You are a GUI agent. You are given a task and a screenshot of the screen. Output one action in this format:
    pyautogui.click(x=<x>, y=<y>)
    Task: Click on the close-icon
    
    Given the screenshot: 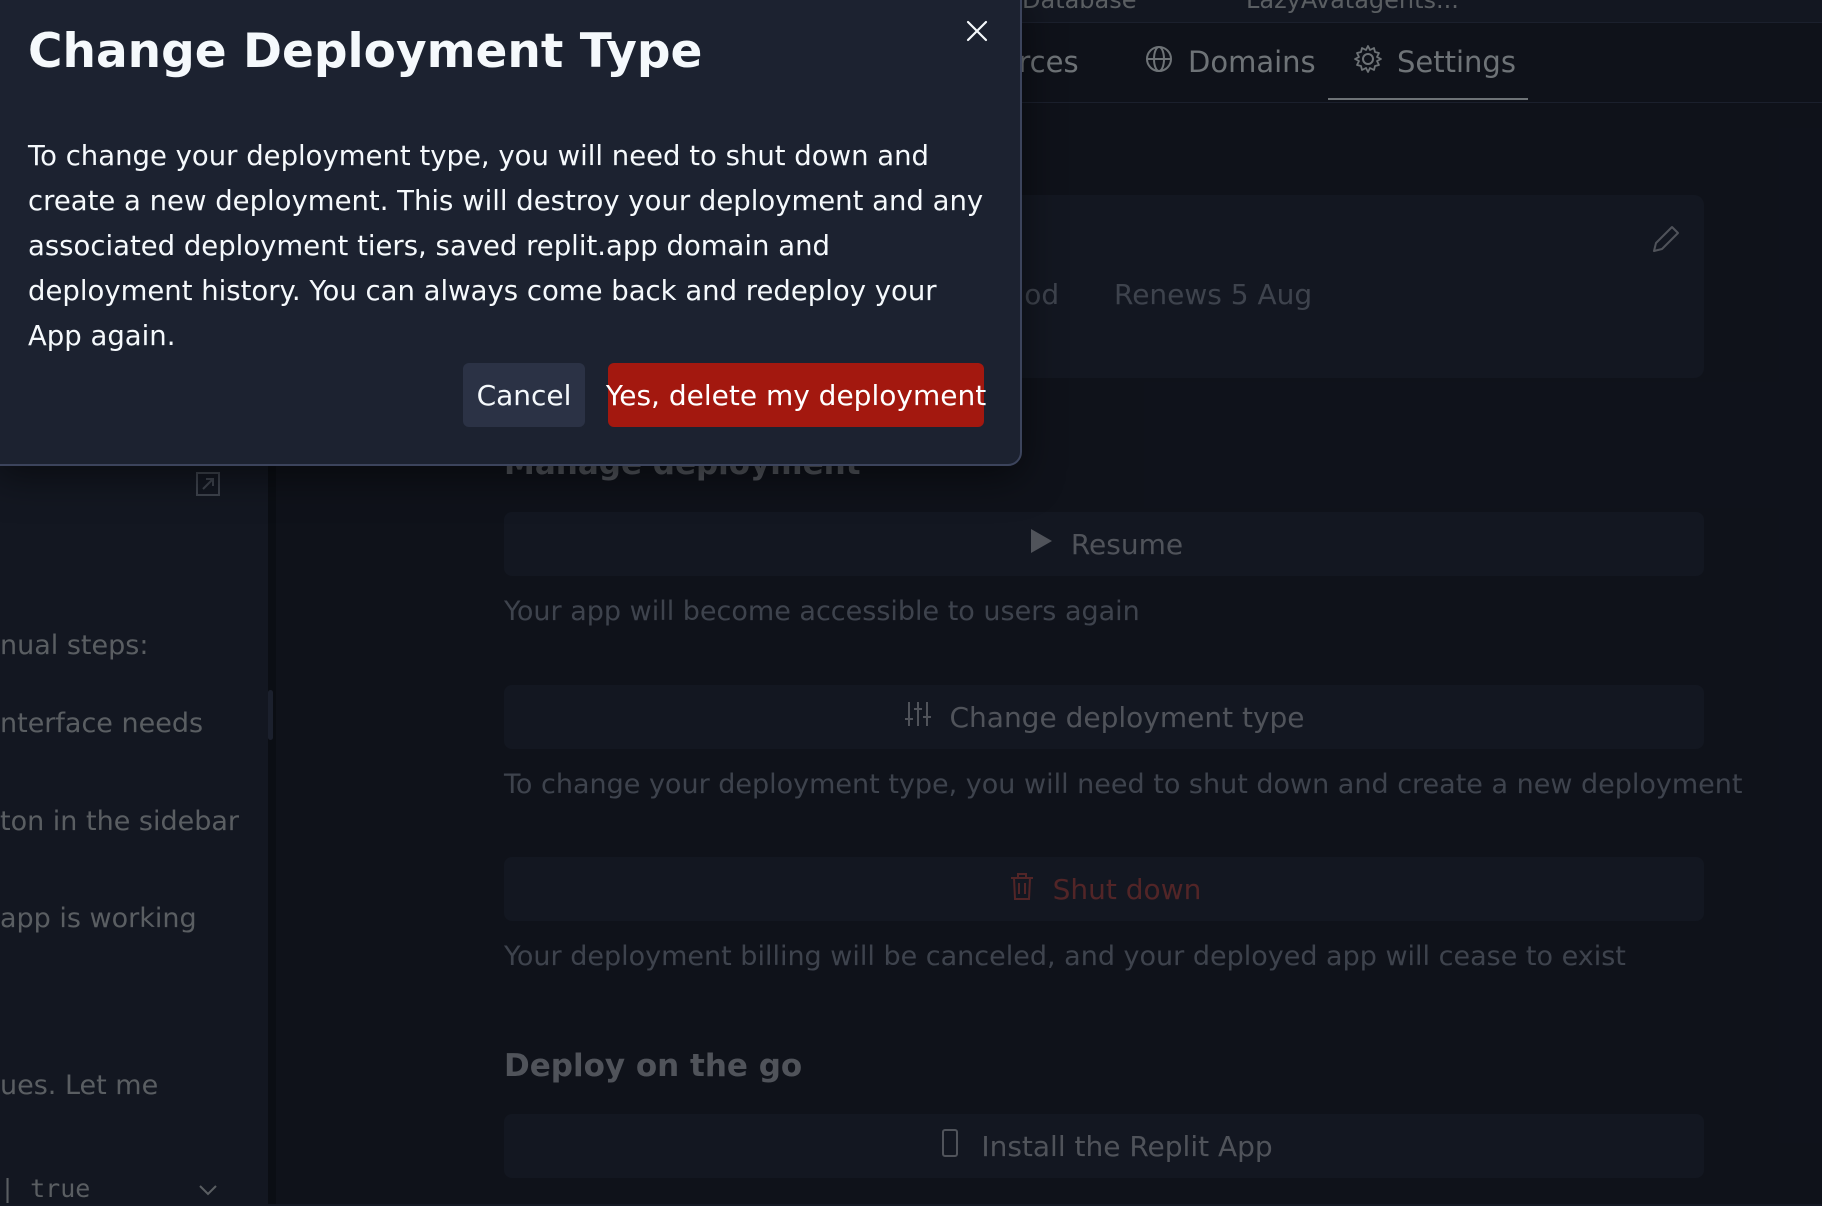 What is the action you would take?
    pyautogui.click(x=977, y=33)
    